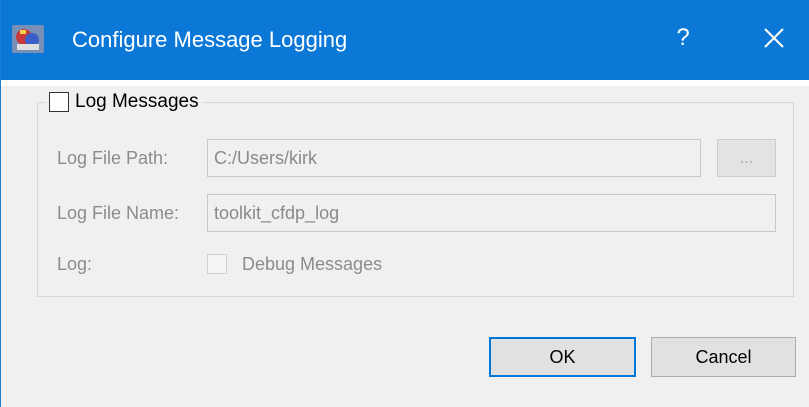  What do you see at coordinates (312, 263) in the screenshot?
I see `debug-messages-label: Debug Messages` at bounding box center [312, 263].